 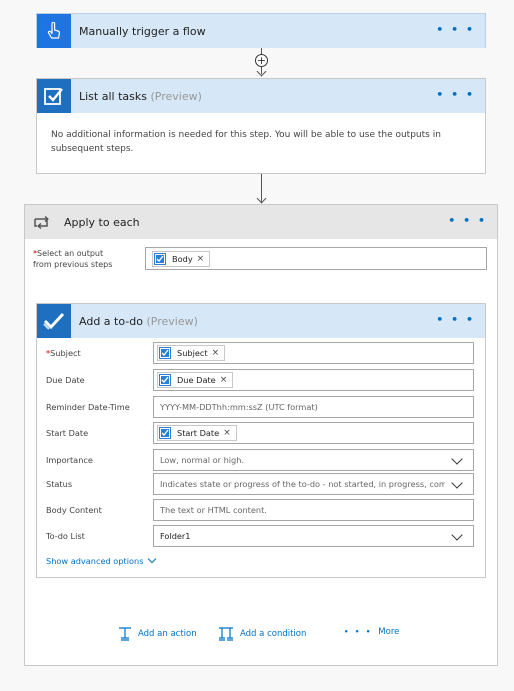 What do you see at coordinates (54, 96) in the screenshot?
I see `checkbox-tasks-icon` at bounding box center [54, 96].